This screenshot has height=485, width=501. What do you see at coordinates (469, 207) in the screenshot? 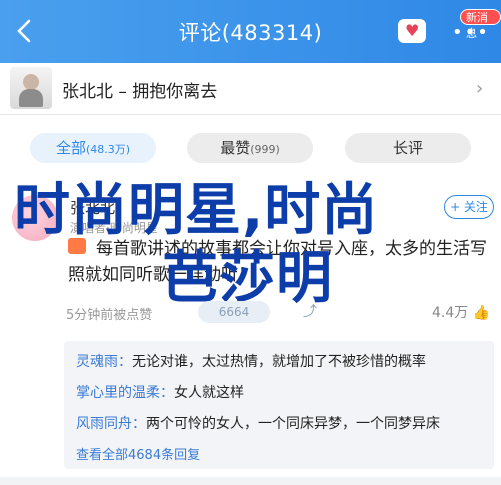
I see `follow-button: + 关注` at bounding box center [469, 207].